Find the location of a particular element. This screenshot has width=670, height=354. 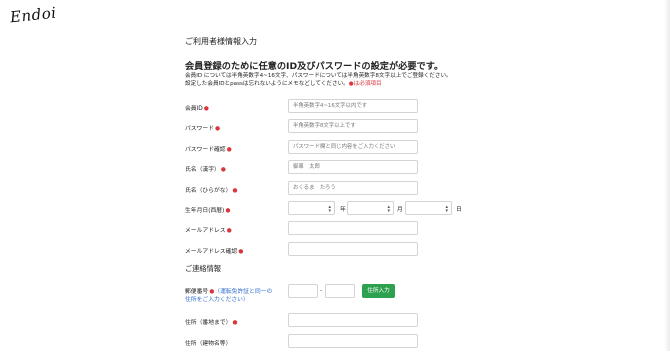

email-confirm-input is located at coordinates (353, 248).